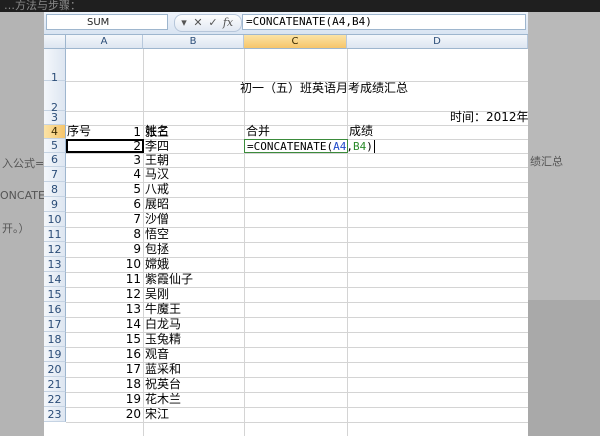 The image size is (600, 436). I want to click on row-header-3: 3, so click(55, 118).